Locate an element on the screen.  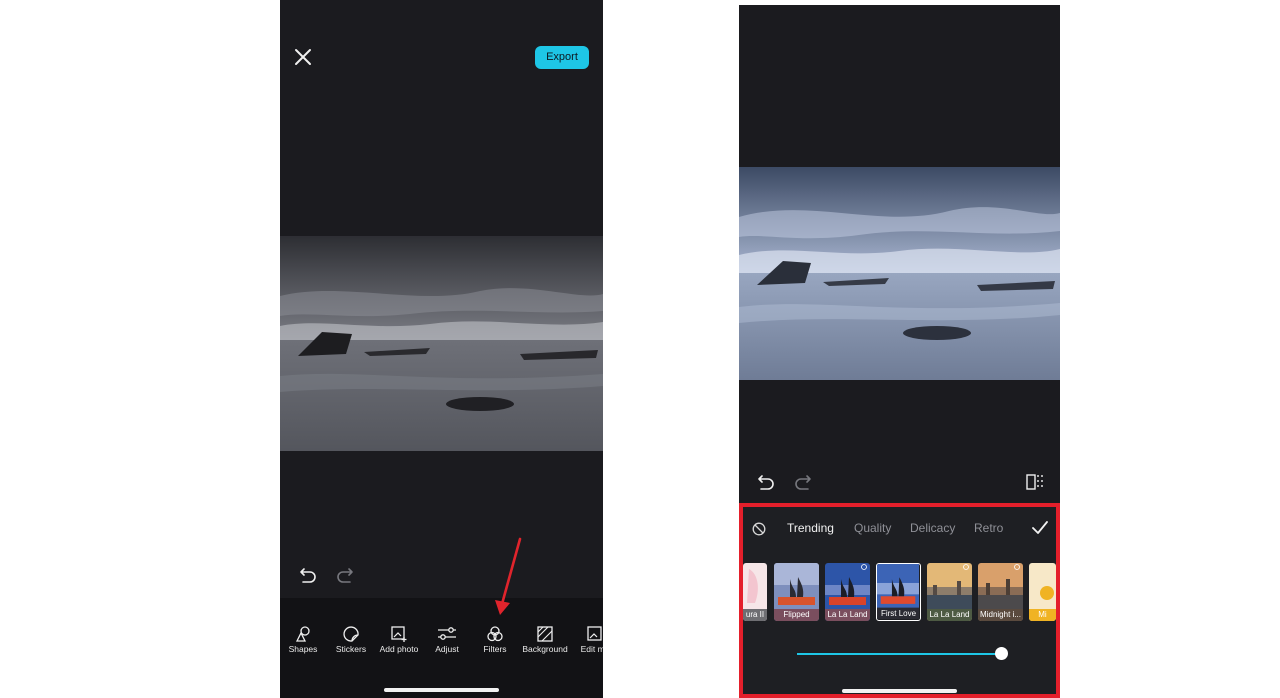
tool-label: Stickers is located at coordinates (351, 649).